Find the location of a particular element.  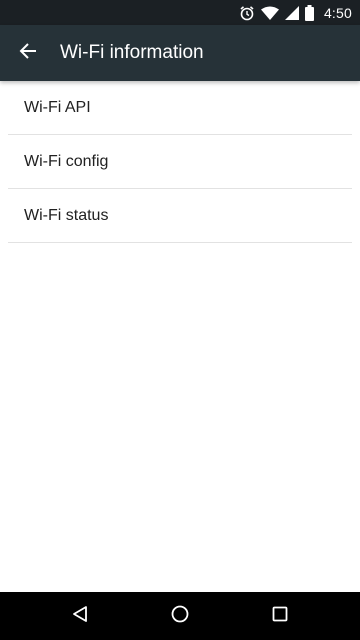

list-item-label: Wi-Fi config is located at coordinates (66, 161).